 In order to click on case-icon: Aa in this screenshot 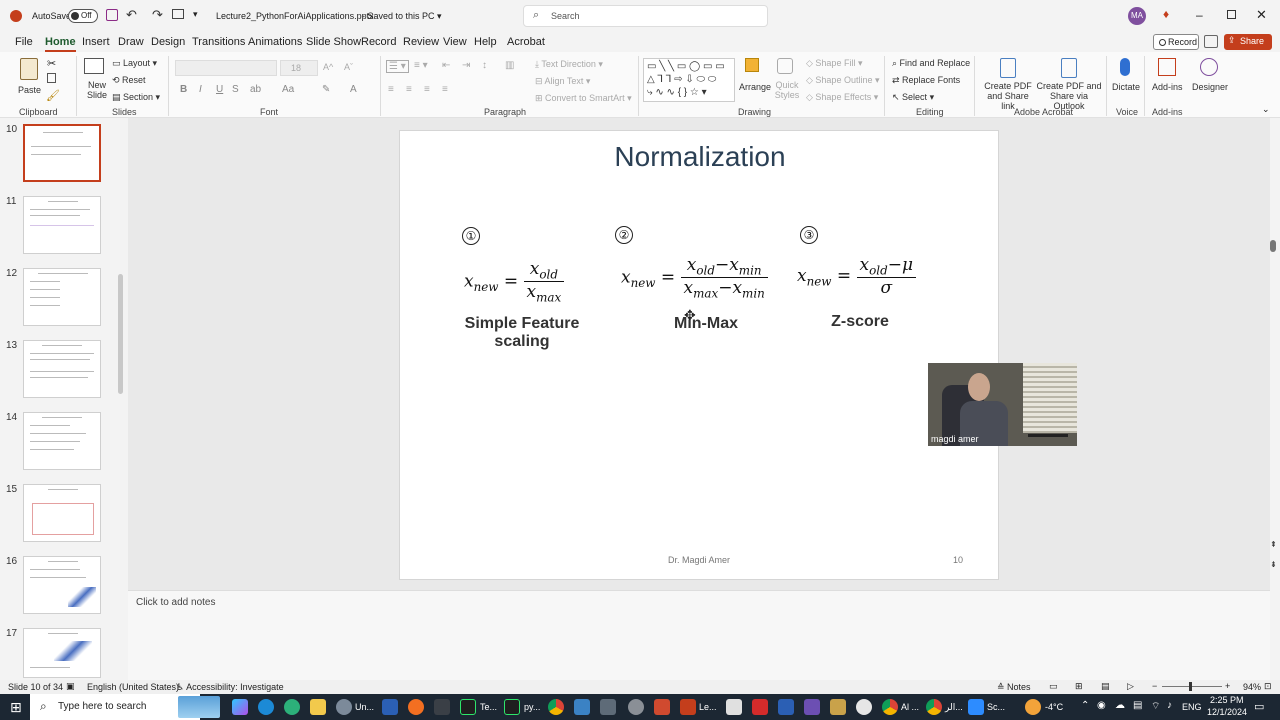, I will do `click(288, 89)`.